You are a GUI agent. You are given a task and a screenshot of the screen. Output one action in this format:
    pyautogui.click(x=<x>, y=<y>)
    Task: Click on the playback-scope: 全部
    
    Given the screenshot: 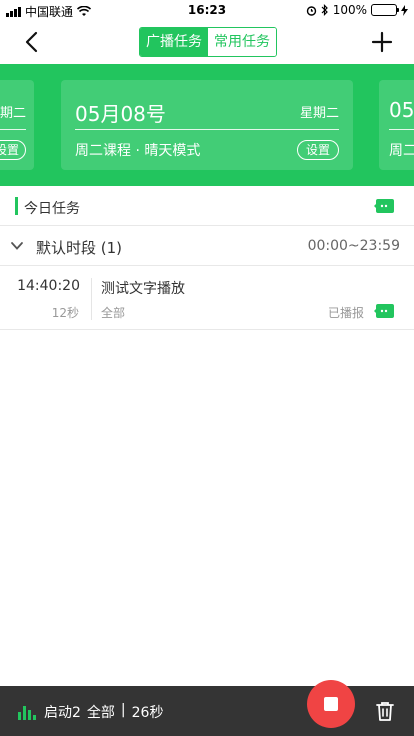 What is the action you would take?
    pyautogui.click(x=100, y=713)
    